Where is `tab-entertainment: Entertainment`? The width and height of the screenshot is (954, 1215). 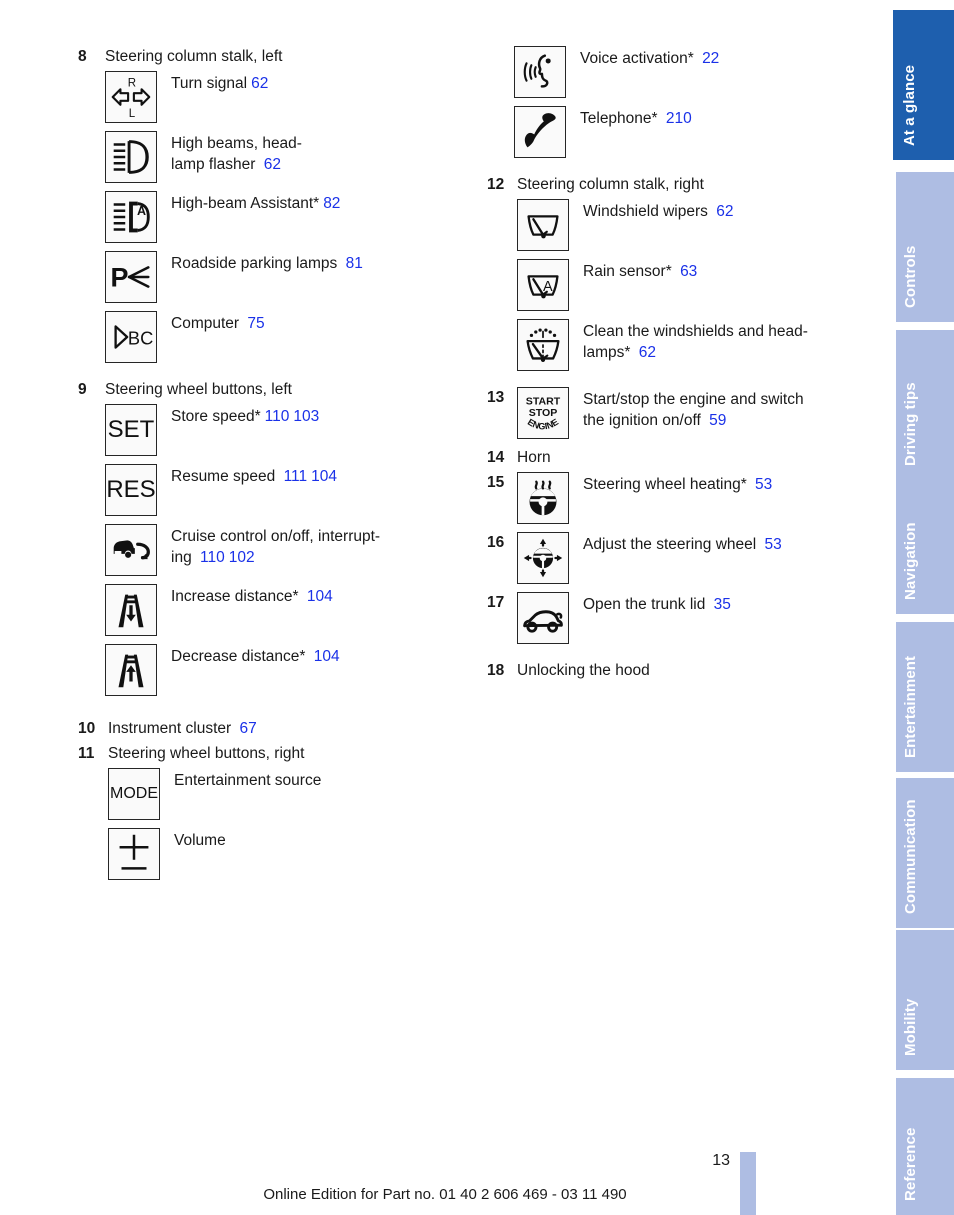
tab-entertainment: Entertainment is located at coordinates (925, 697).